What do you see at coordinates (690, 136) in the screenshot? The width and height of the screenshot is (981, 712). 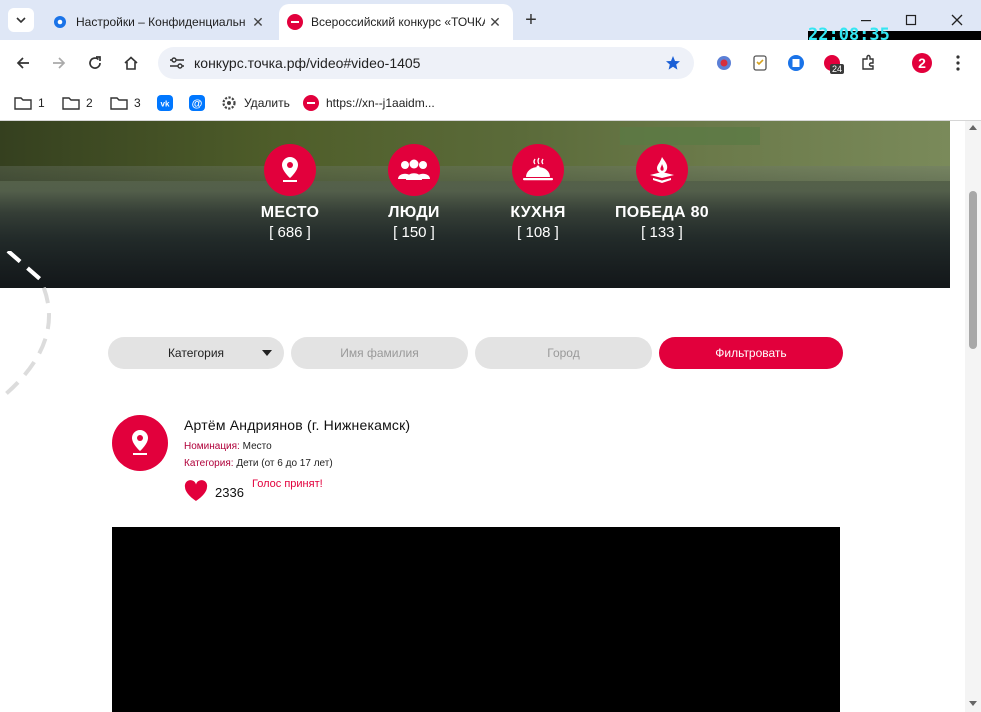 I see `hero-background-grass` at bounding box center [690, 136].